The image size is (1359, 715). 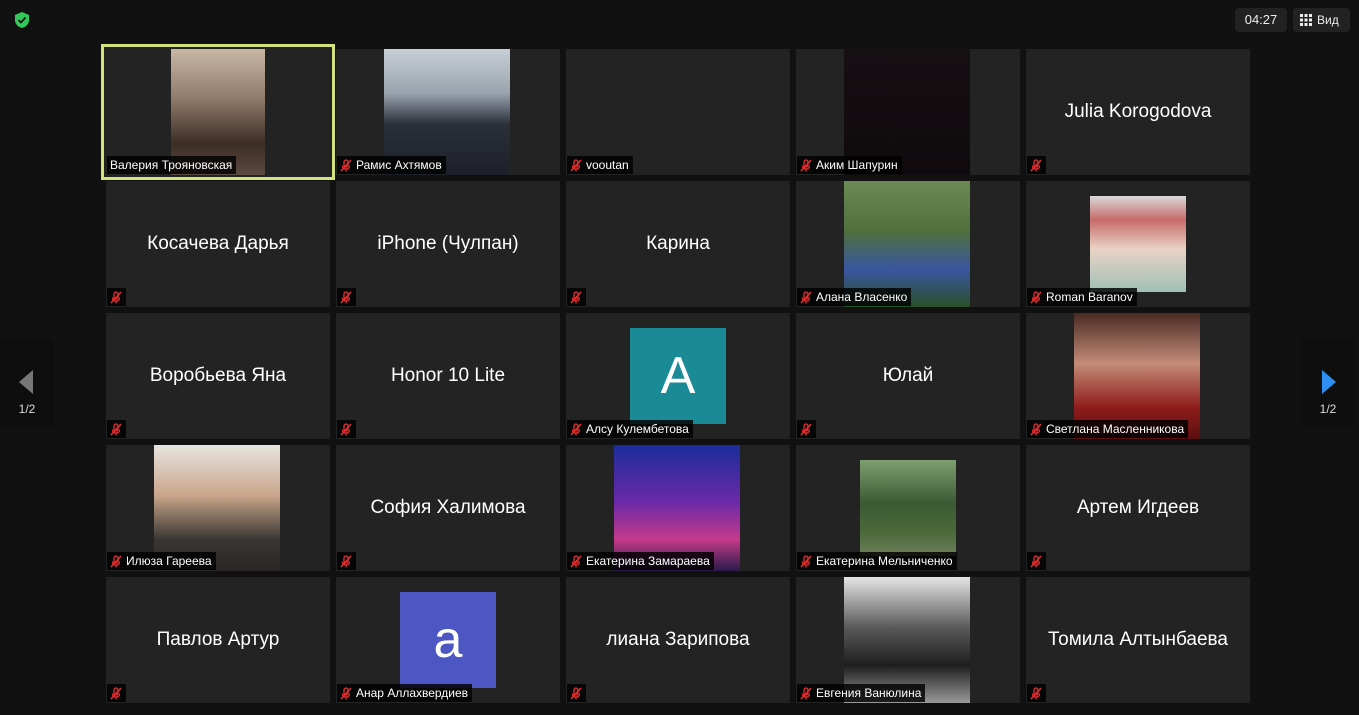 I want to click on participant-name-label: Евгения Ванюлина, so click(x=869, y=693).